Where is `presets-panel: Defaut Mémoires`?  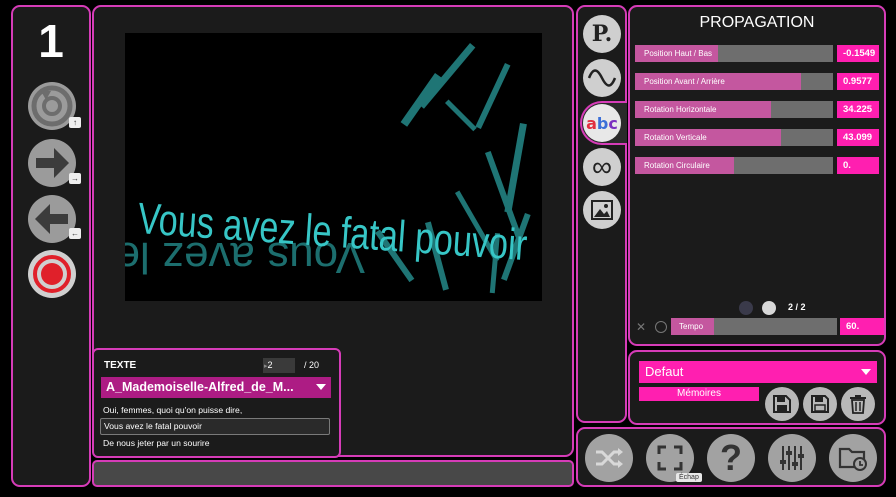 presets-panel: Defaut Mémoires is located at coordinates (757, 387).